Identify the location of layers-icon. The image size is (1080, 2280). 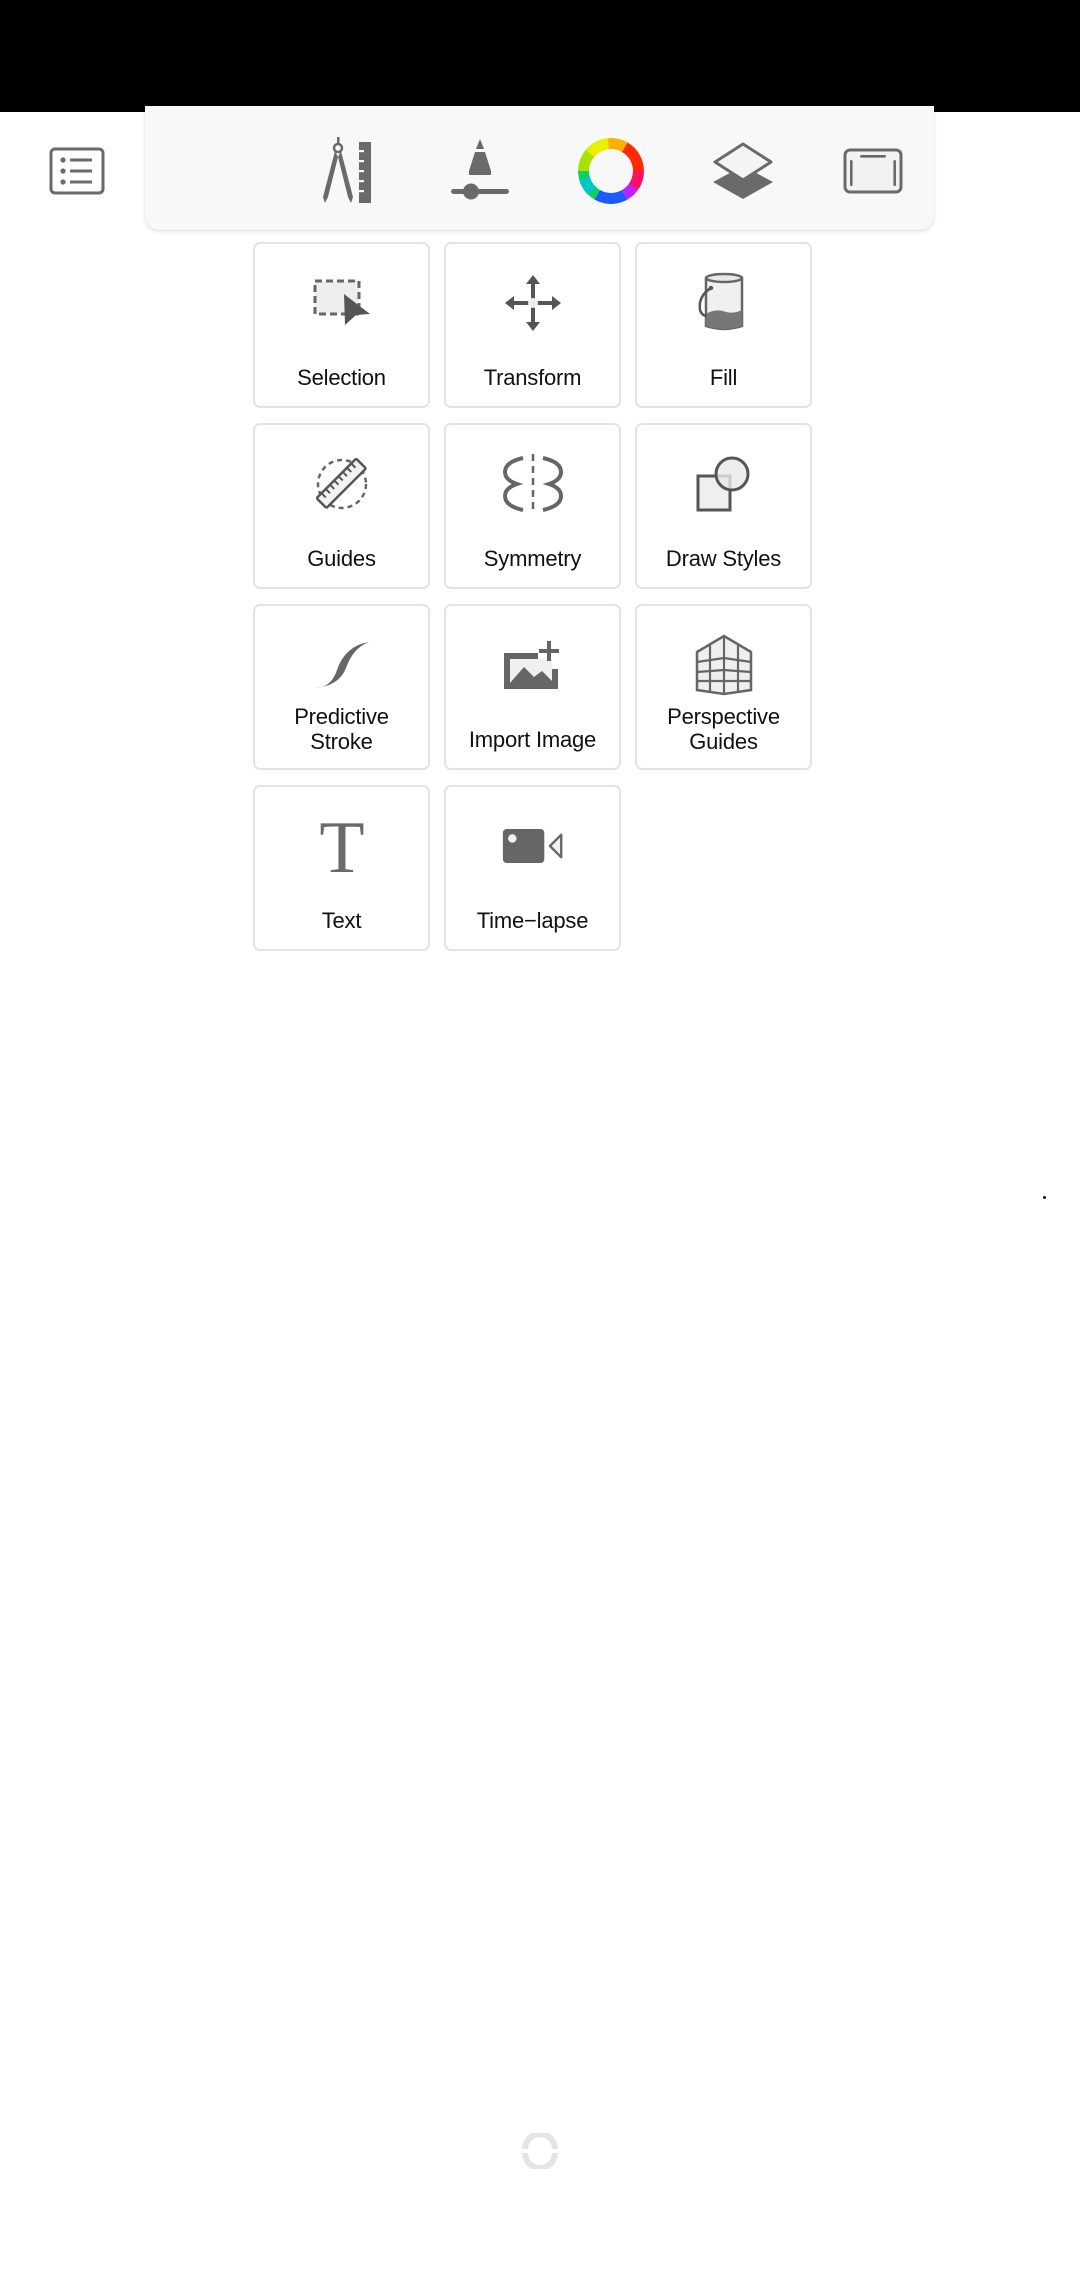
(743, 170).